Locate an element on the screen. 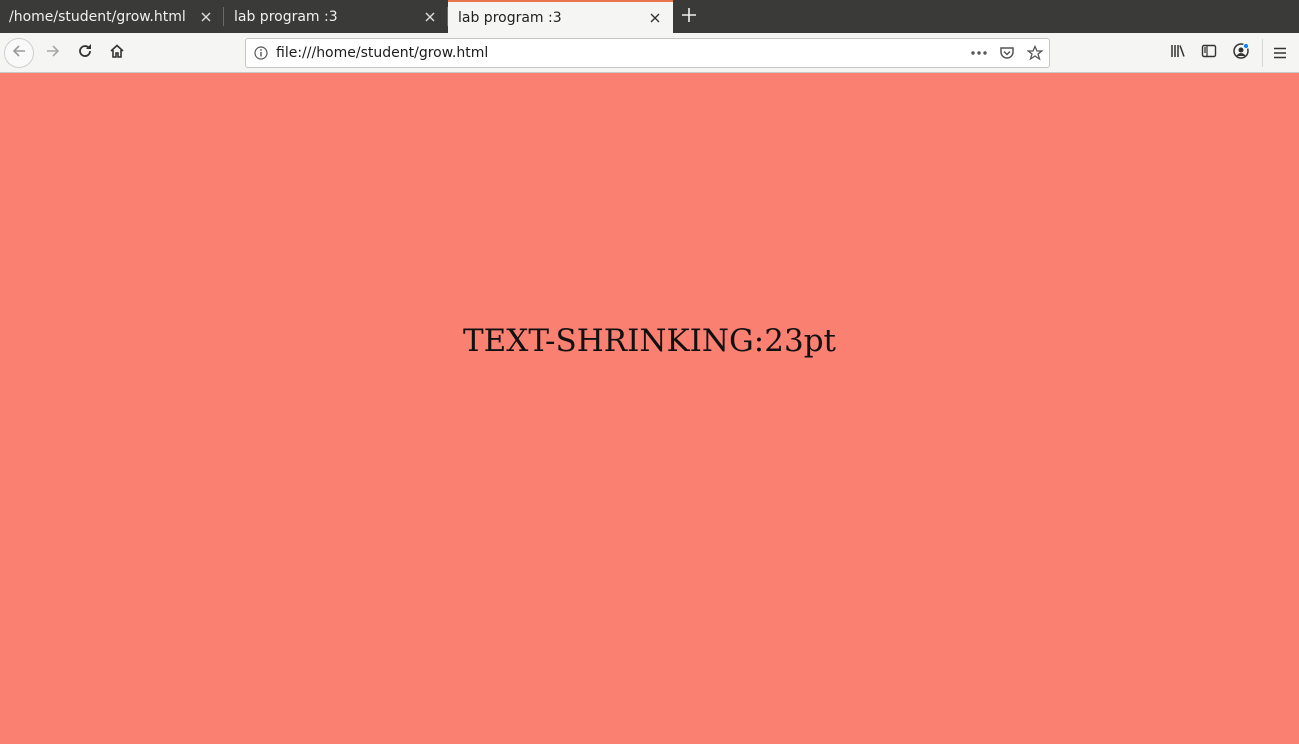 The image size is (1299, 744). home-button is located at coordinates (117, 53).